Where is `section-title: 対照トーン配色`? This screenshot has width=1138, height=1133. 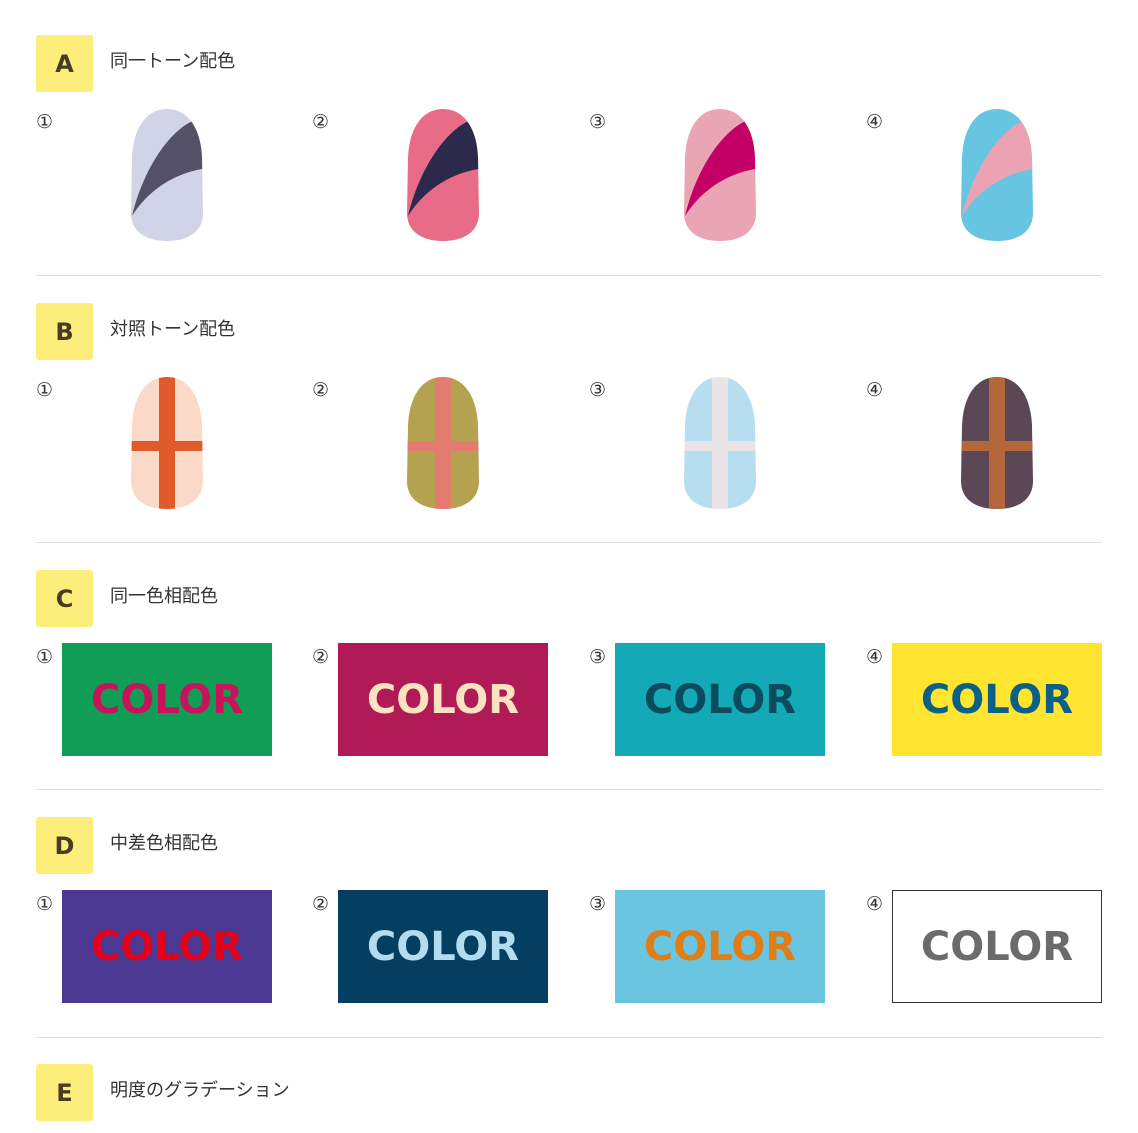
section-title: 対照トーン配色 is located at coordinates (173, 329).